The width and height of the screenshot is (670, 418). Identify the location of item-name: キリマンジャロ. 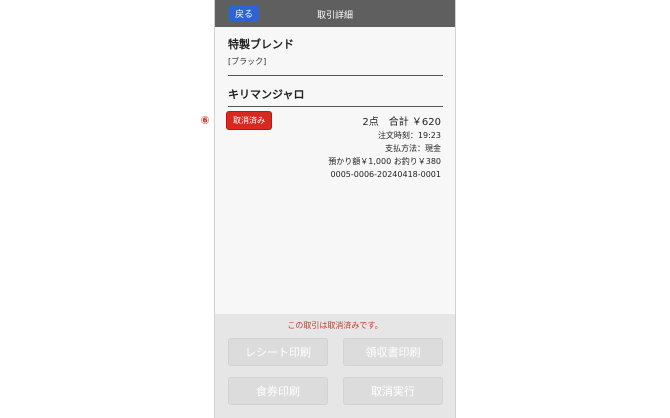
(266, 94).